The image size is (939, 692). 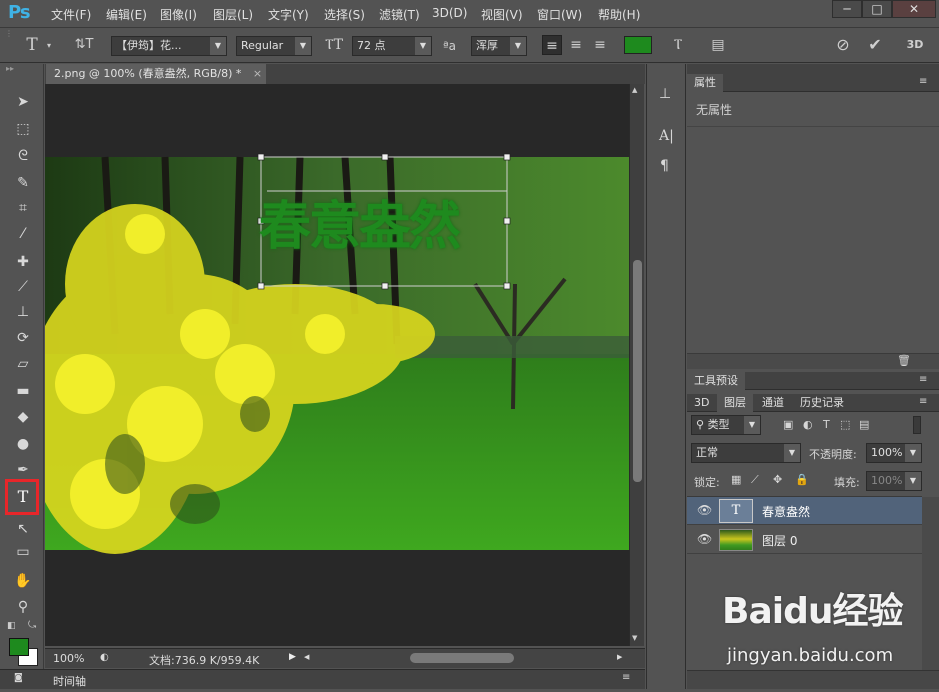 What do you see at coordinates (23, 234) in the screenshot?
I see `eyedropper-tool-icon: ⁄` at bounding box center [23, 234].